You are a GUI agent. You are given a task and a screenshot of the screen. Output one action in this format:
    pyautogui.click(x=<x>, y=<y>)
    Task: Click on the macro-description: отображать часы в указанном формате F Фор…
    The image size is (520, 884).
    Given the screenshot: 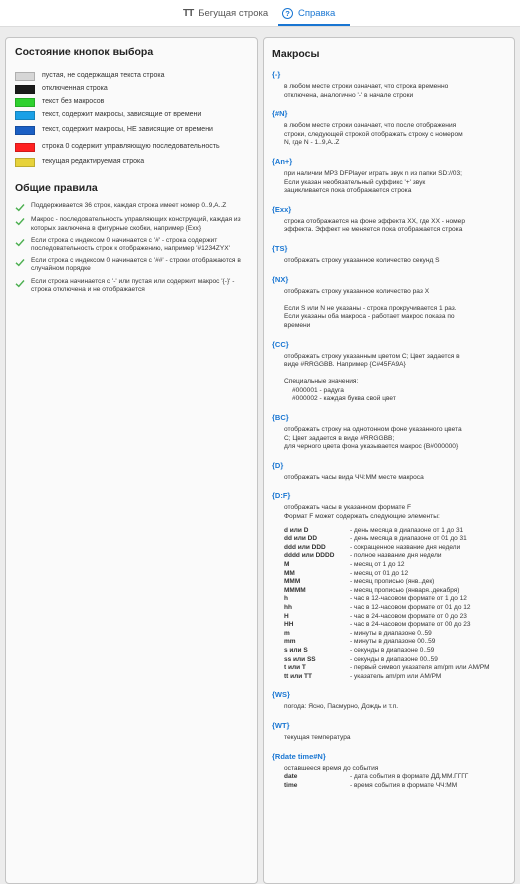 What is the action you would take?
    pyautogui.click(x=390, y=512)
    